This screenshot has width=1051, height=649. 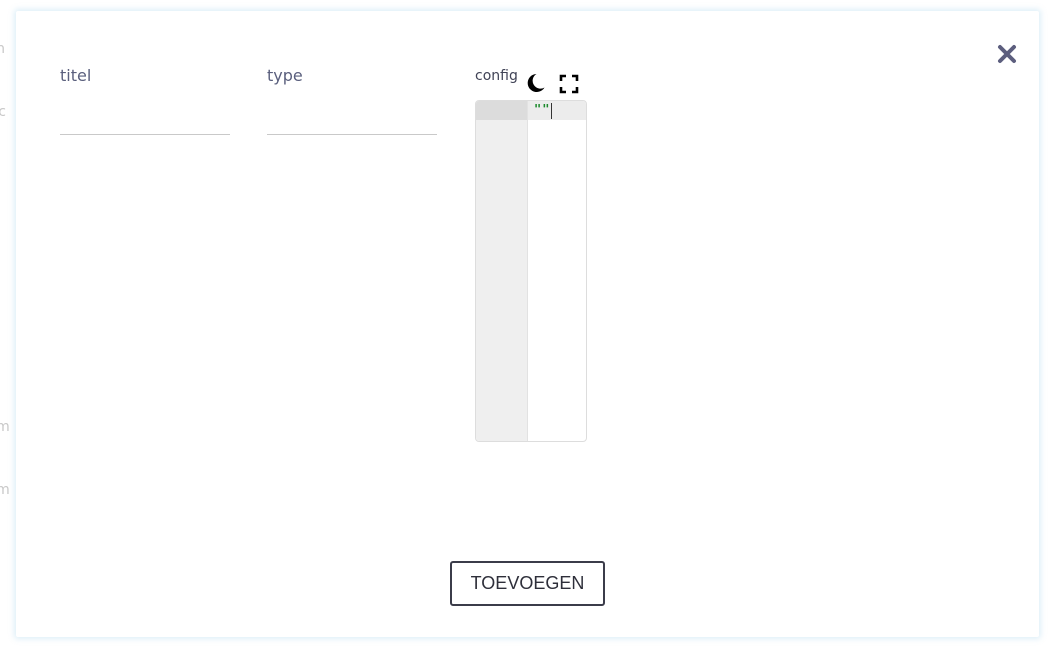 I want to click on type-label: type, so click(x=285, y=75).